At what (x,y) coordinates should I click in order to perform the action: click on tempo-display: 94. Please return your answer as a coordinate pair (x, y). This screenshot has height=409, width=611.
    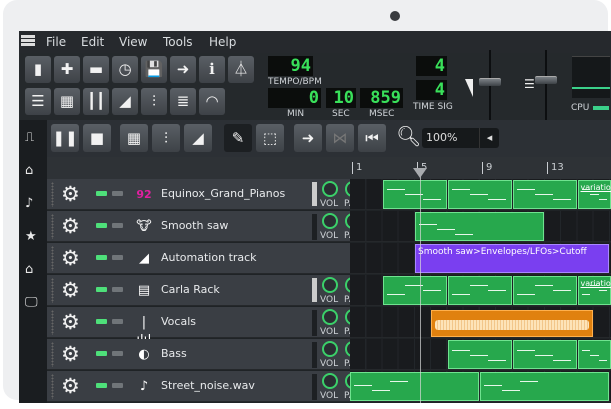
    Looking at the image, I should click on (290, 66).